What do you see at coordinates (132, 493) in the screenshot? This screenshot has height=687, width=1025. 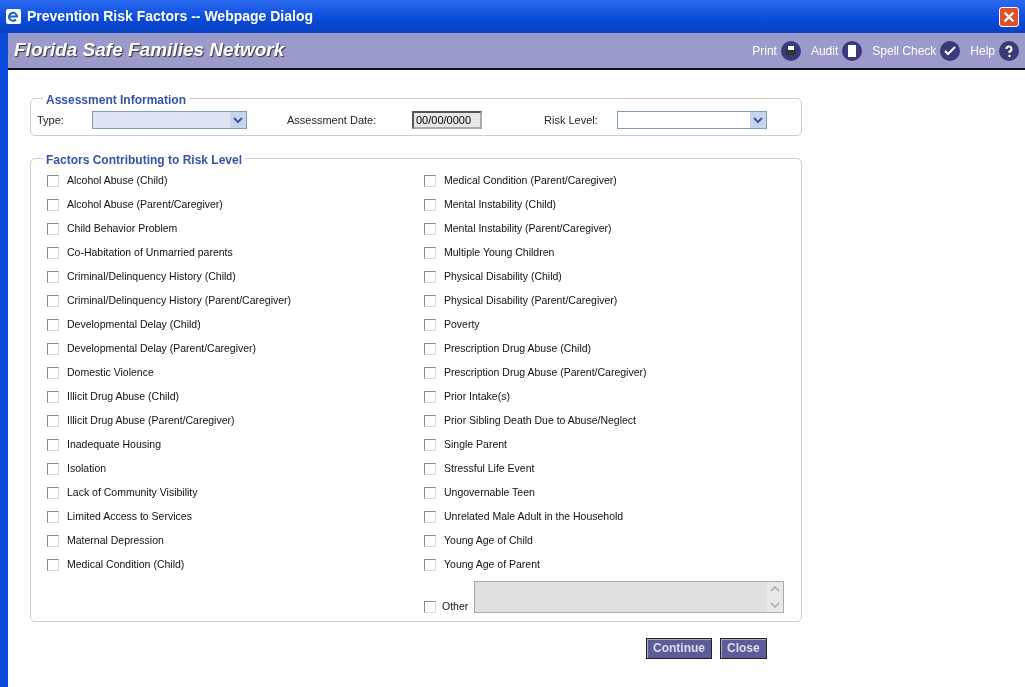 I see `checkbox-label: Lack of Community Visibility` at bounding box center [132, 493].